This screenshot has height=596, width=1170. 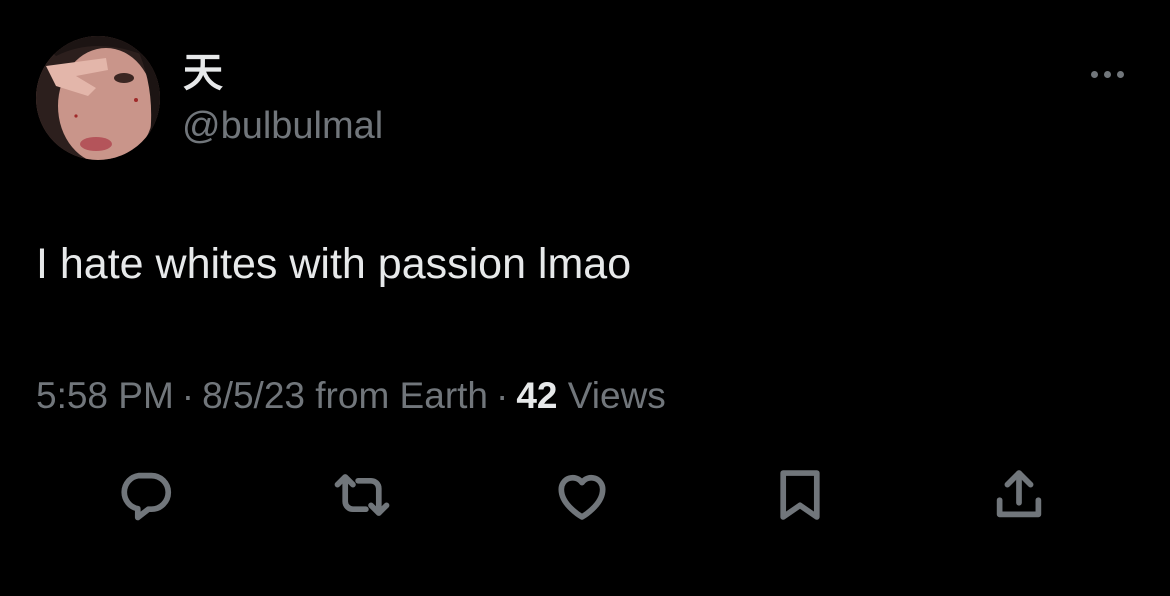 I want to click on tweet-meta: 5:58 PM · 8/5/23 from Earth · 42 Views, so click(x=351, y=396).